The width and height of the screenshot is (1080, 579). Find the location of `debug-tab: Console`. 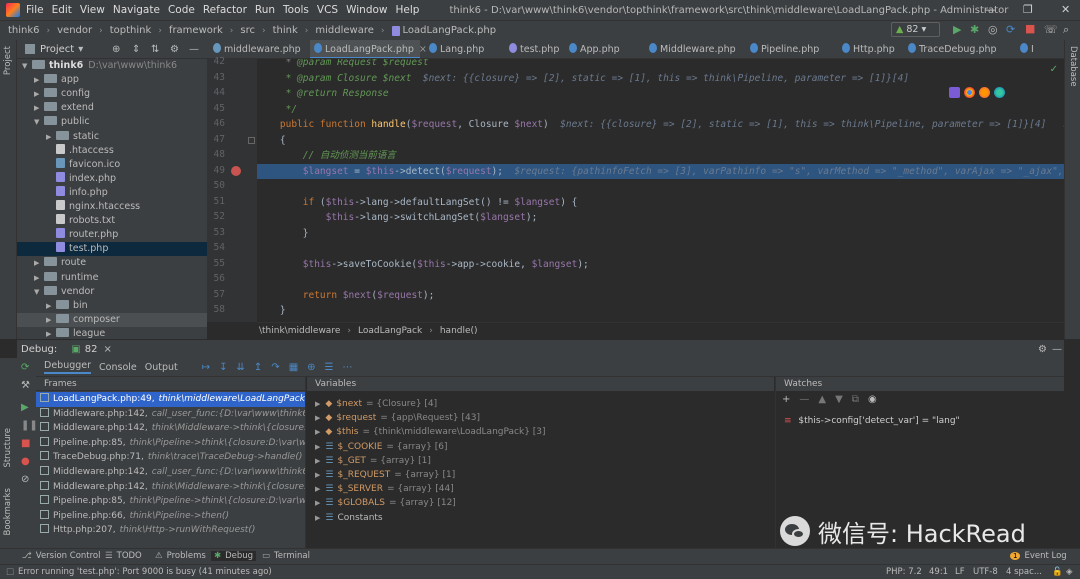

debug-tab: Console is located at coordinates (118, 367).